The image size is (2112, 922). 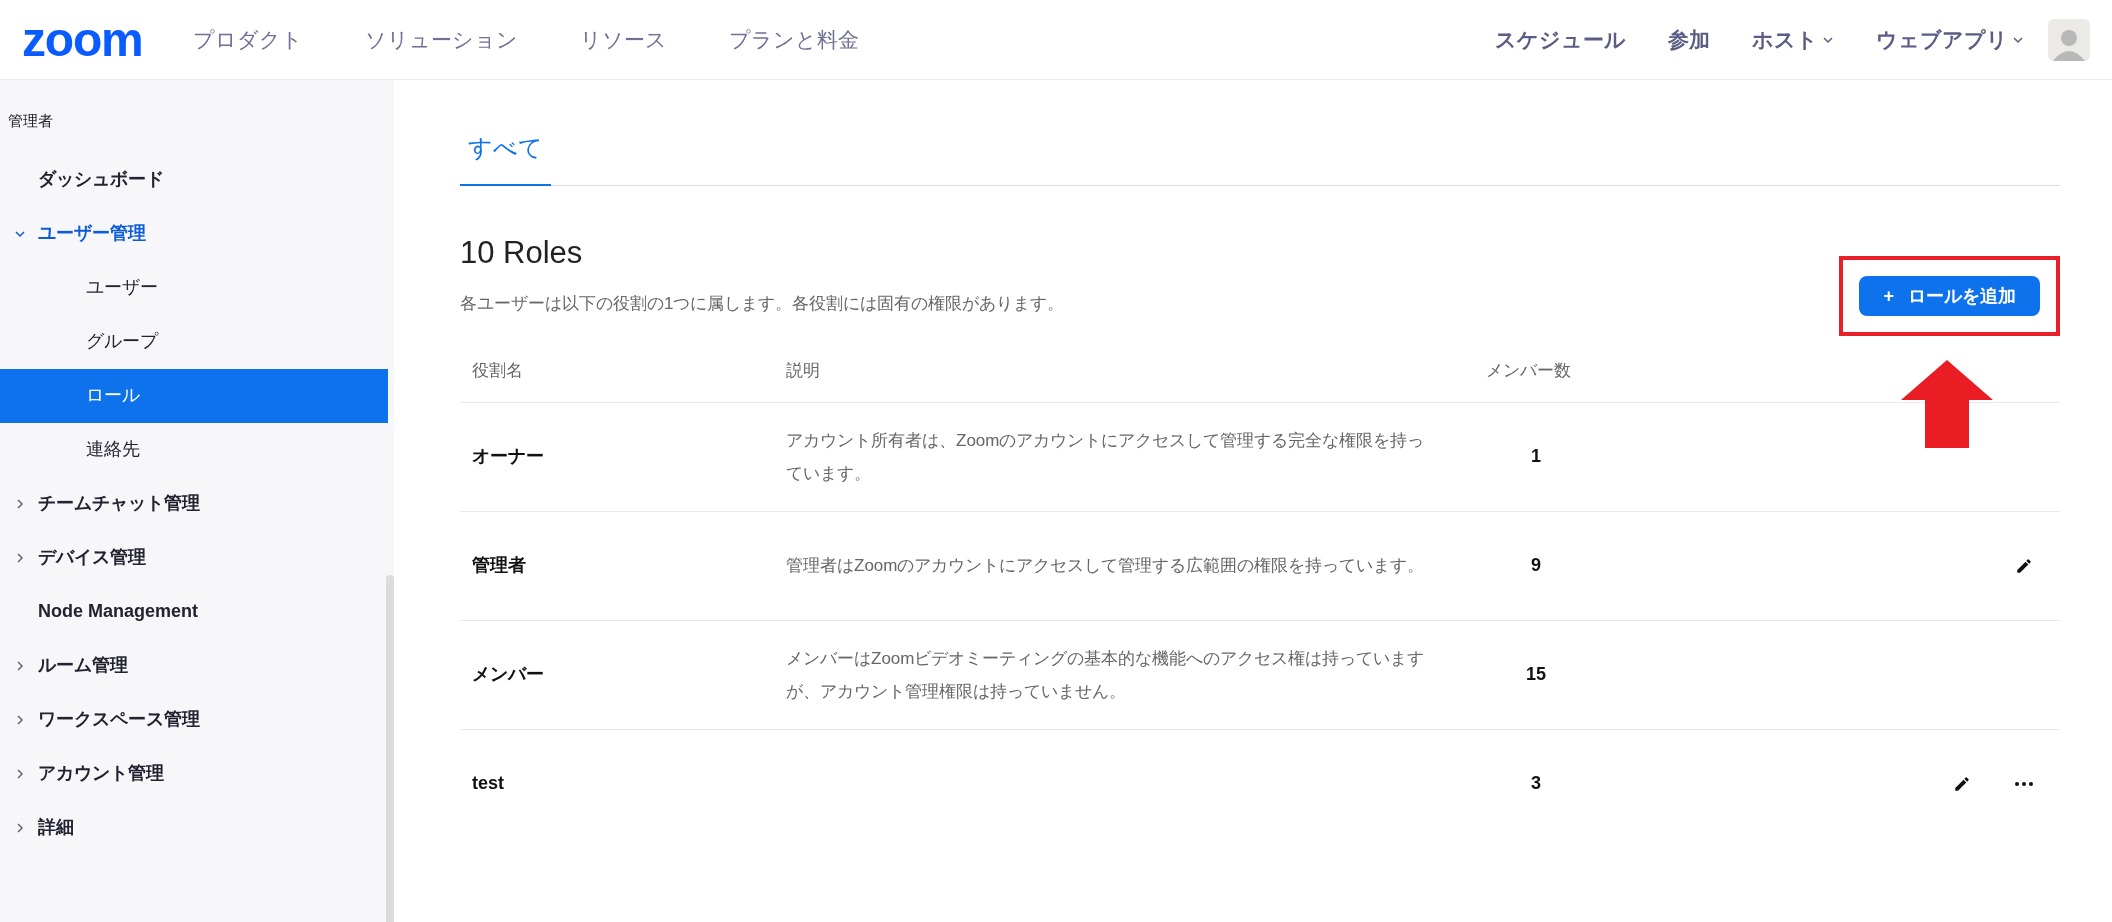 I want to click on page-description: 各ユーザーは以下の役割の1つに属します。各役割には固有の権限があります。, so click(x=762, y=303).